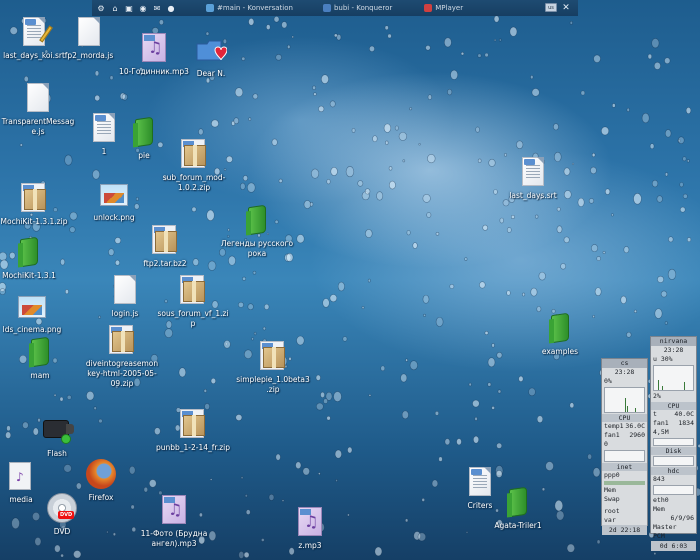 The image size is (700, 560). I want to click on temp-value: 36.0C, so click(635, 426).